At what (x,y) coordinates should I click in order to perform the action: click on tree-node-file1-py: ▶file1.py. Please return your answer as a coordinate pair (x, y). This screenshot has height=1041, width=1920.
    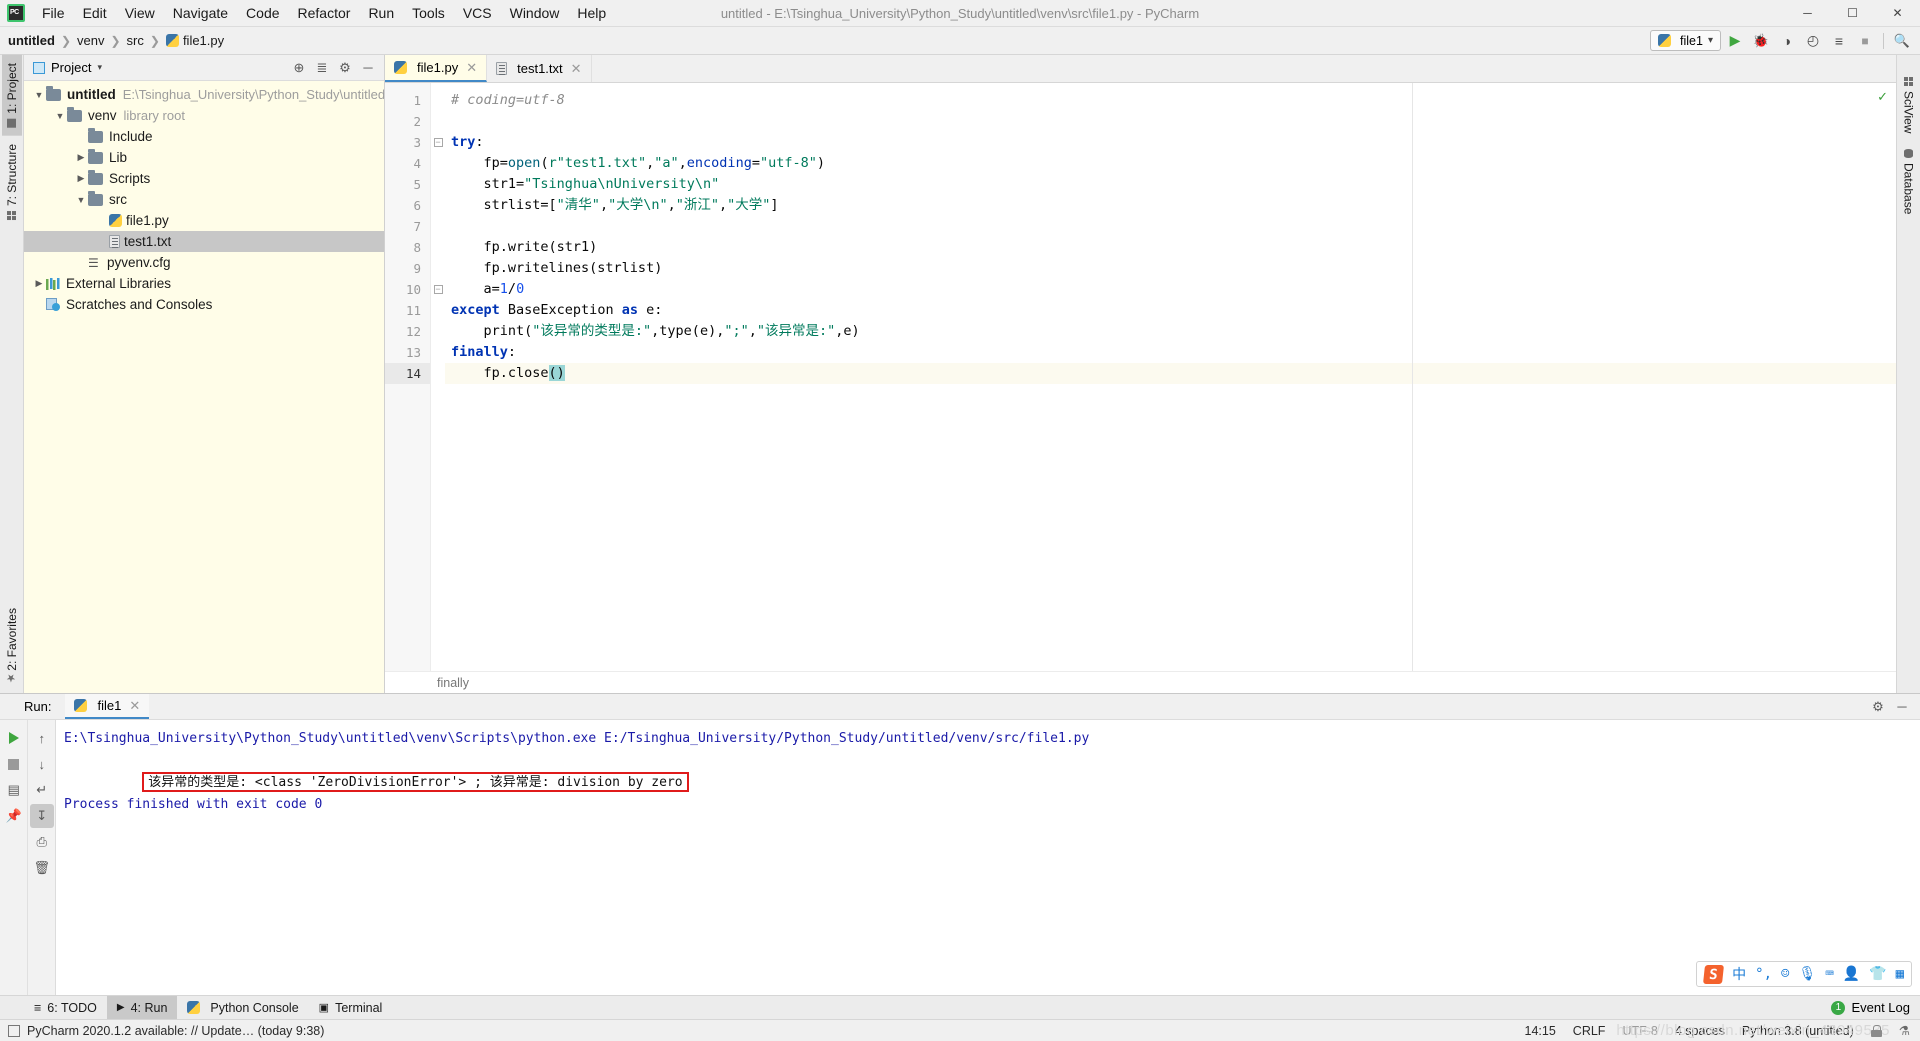
    Looking at the image, I should click on (204, 220).